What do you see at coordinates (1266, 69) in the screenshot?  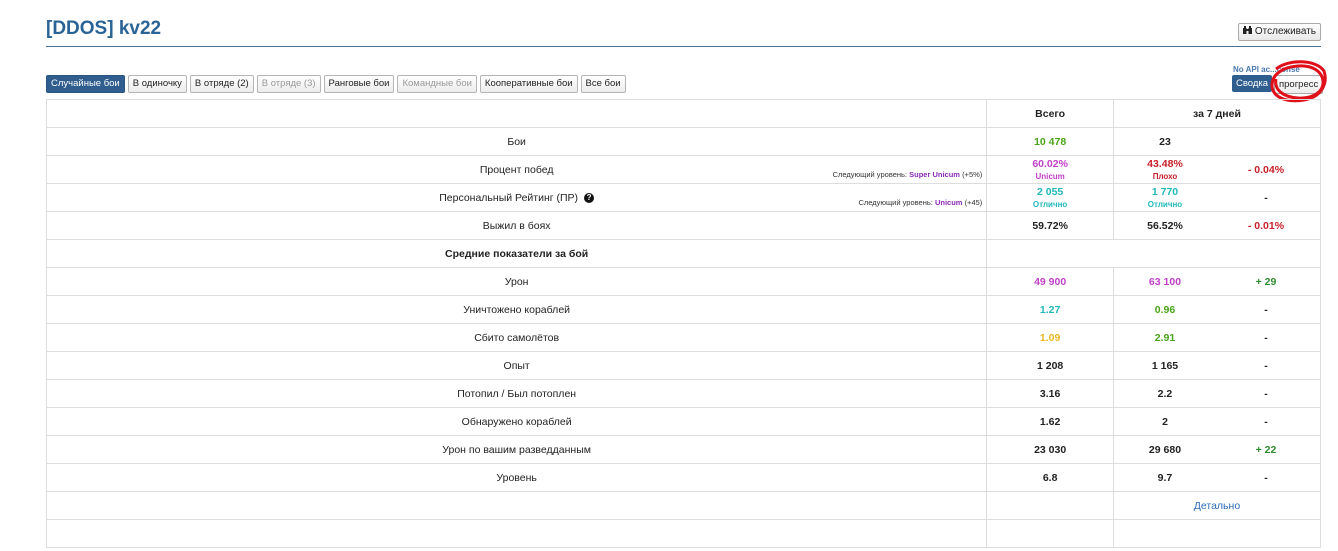 I see `api-note: No API ac...conse` at bounding box center [1266, 69].